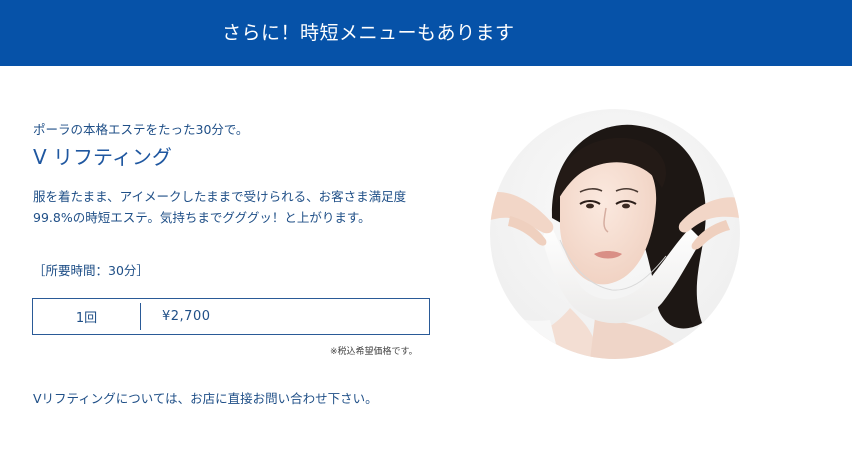 The image size is (852, 472). What do you see at coordinates (102, 157) in the screenshot?
I see `menu-title: V リフティング` at bounding box center [102, 157].